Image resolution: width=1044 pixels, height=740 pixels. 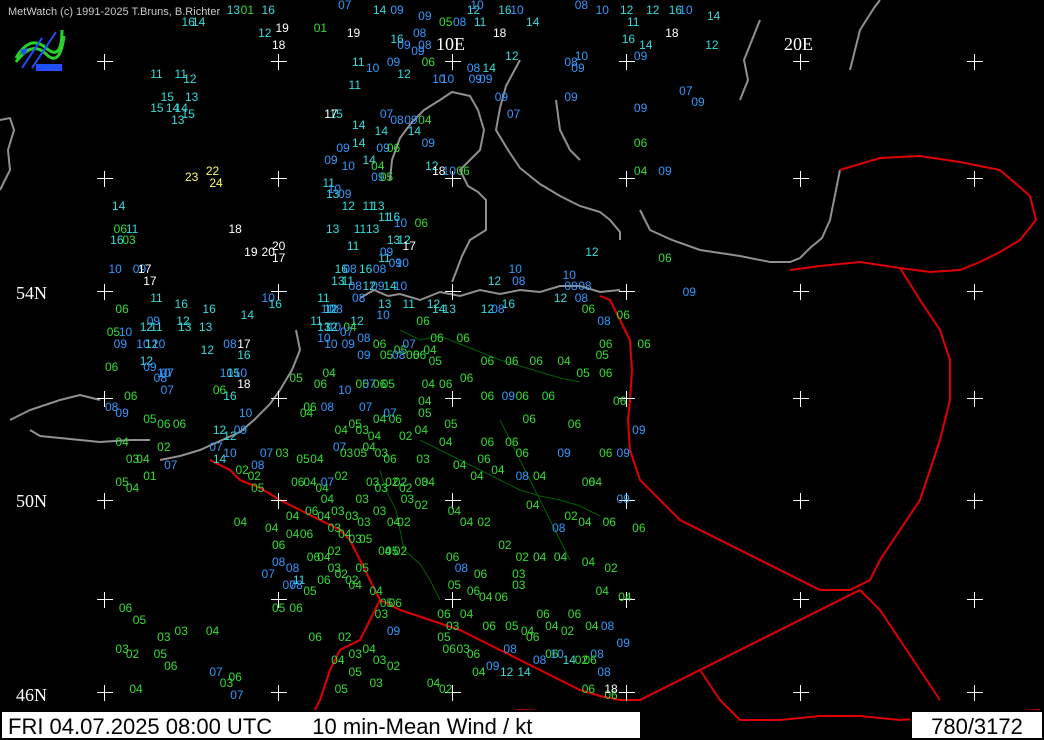 What do you see at coordinates (977, 725) in the screenshot?
I see `station-count: 780/3172` at bounding box center [977, 725].